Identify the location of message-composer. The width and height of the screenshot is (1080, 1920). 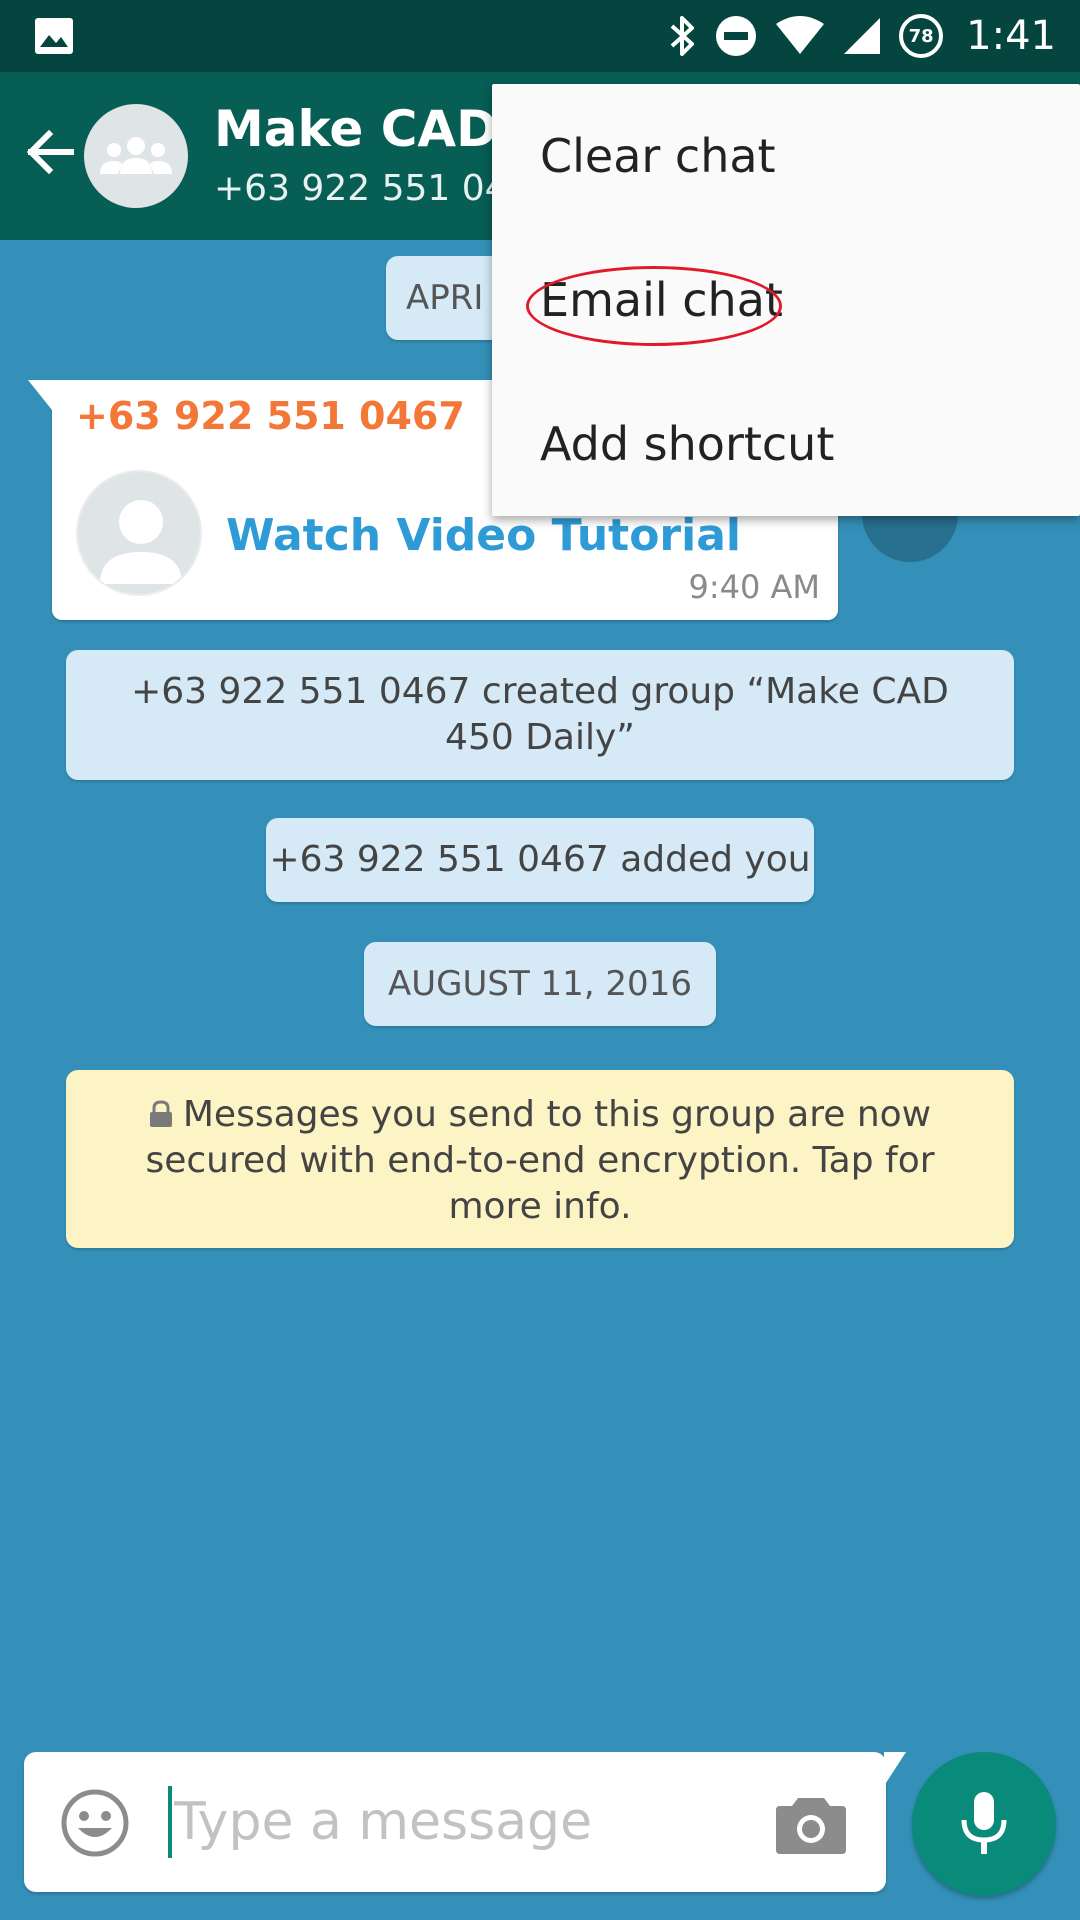
(465, 1822).